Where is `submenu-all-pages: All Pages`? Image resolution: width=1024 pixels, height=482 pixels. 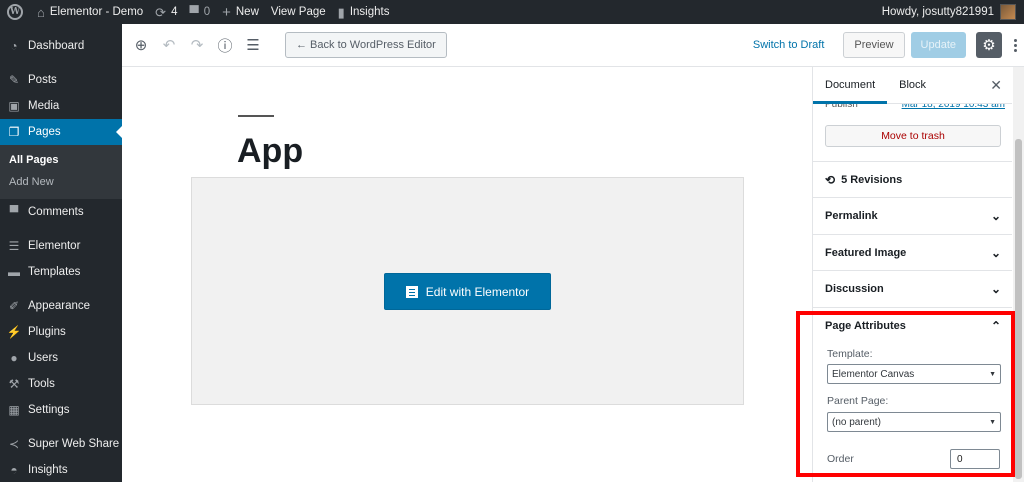
submenu-all-pages: All Pages is located at coordinates (61, 160).